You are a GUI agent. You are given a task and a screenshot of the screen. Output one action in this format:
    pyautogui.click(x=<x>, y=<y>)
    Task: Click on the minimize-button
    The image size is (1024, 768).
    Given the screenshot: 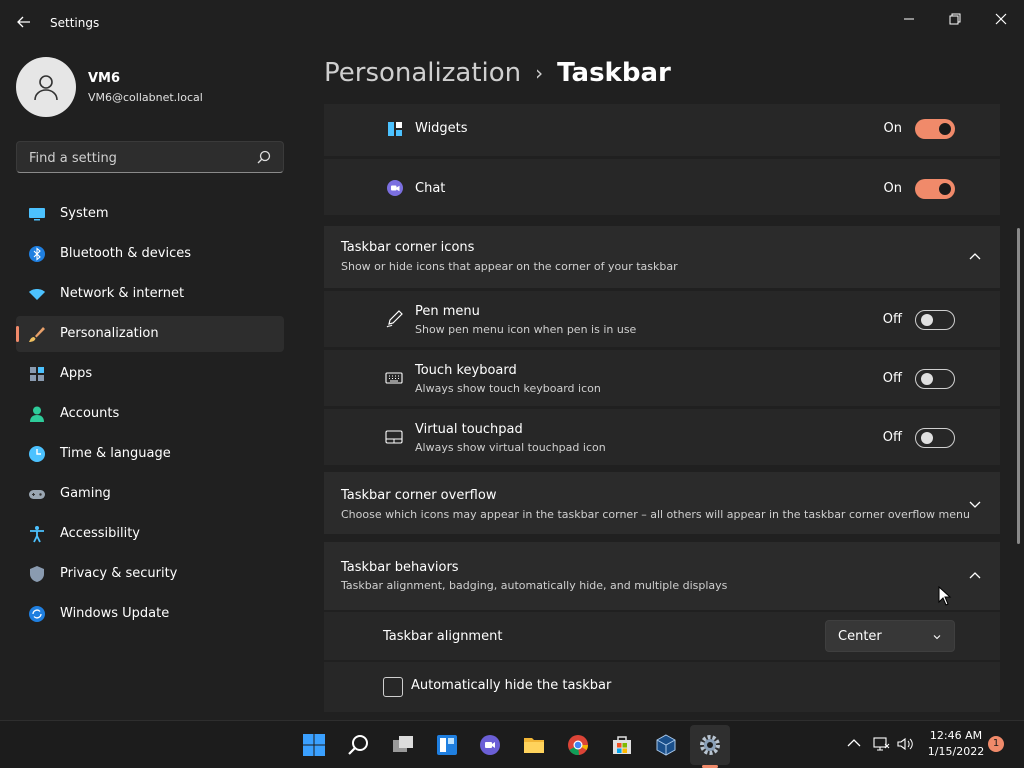 What is the action you would take?
    pyautogui.click(x=909, y=21)
    